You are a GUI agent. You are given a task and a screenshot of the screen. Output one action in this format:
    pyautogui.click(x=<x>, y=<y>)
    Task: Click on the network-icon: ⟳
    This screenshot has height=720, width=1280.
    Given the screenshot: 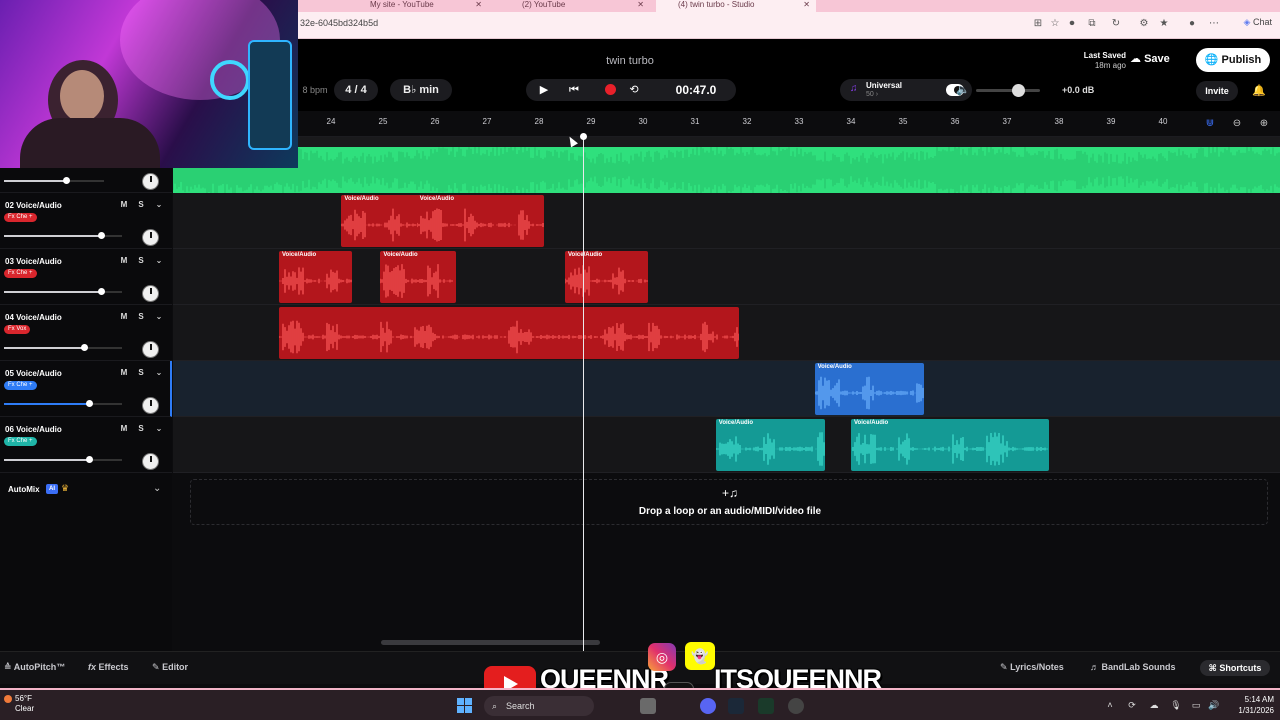 What is the action you would take?
    pyautogui.click(x=1132, y=705)
    